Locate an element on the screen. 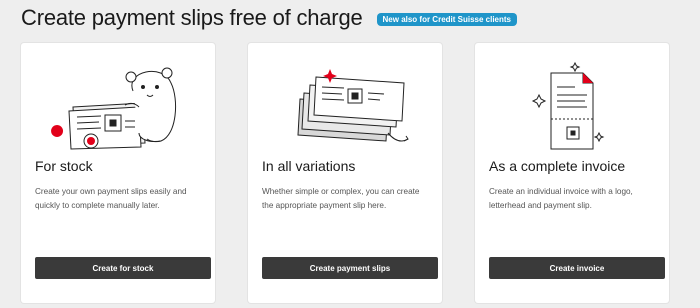  card-title: In all variations is located at coordinates (309, 166).